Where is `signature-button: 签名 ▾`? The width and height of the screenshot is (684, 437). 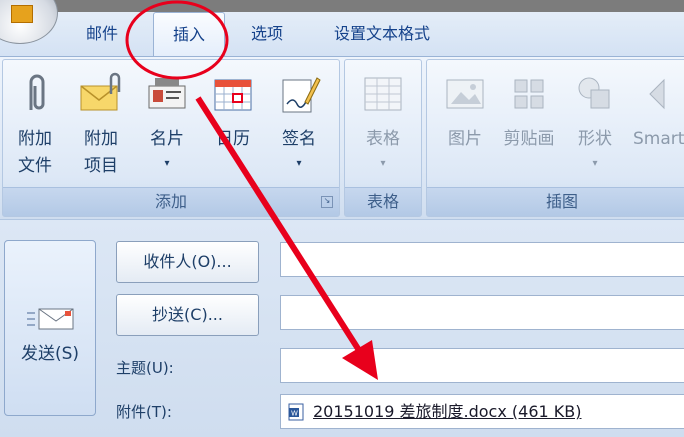
signature-button: 签名 ▾ is located at coordinates (299, 125).